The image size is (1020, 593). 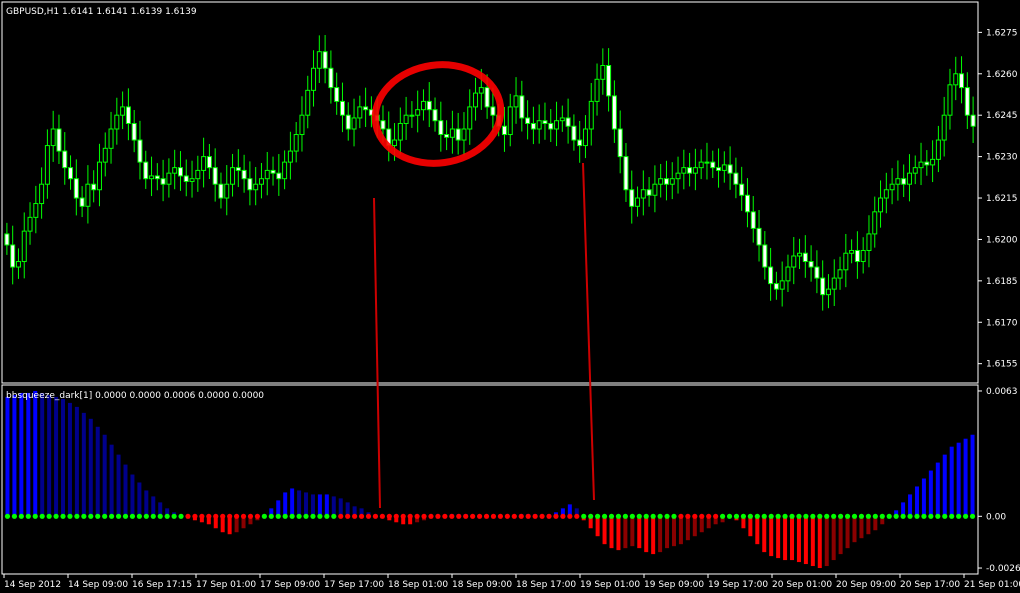 What do you see at coordinates (1002, 365) in the screenshot?
I see `price-y-tick-label: 1.6155` at bounding box center [1002, 365].